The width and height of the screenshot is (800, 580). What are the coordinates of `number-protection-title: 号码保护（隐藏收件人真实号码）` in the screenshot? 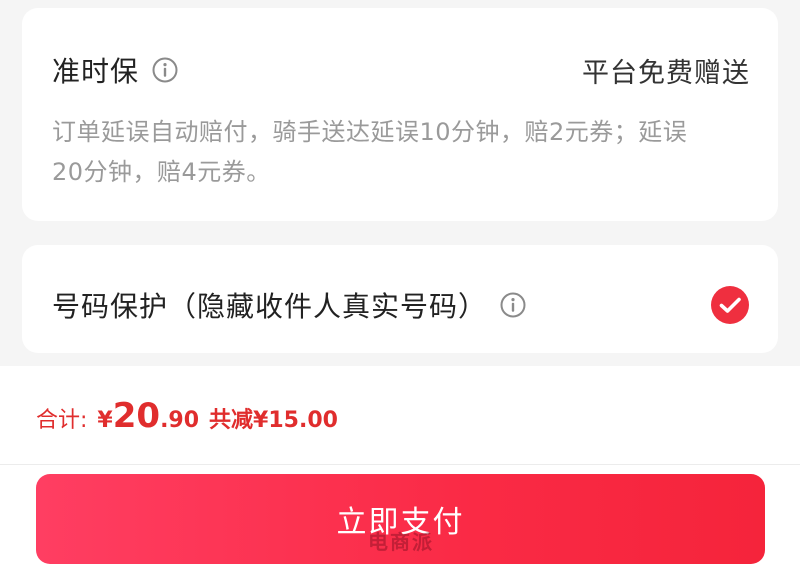 It's located at (270, 306).